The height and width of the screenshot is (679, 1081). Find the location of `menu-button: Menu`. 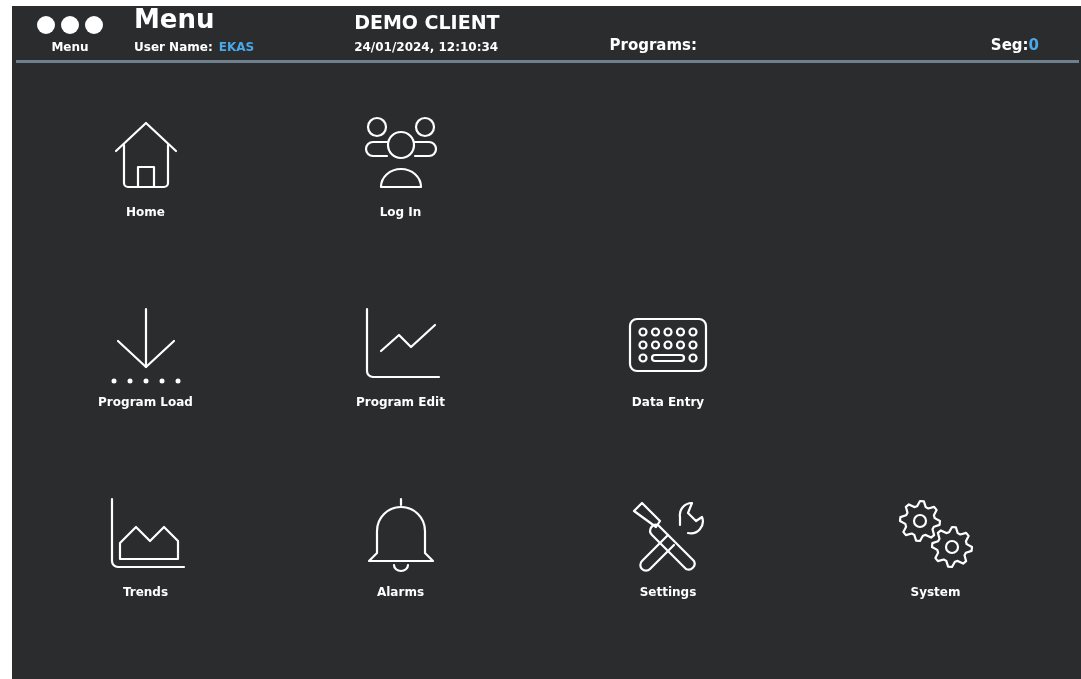

menu-button: Menu is located at coordinates (70, 35).